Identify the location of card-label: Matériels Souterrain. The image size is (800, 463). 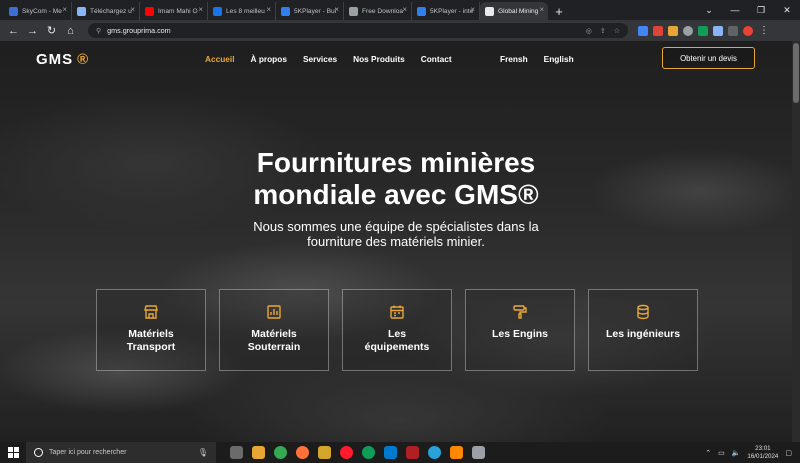
(274, 340).